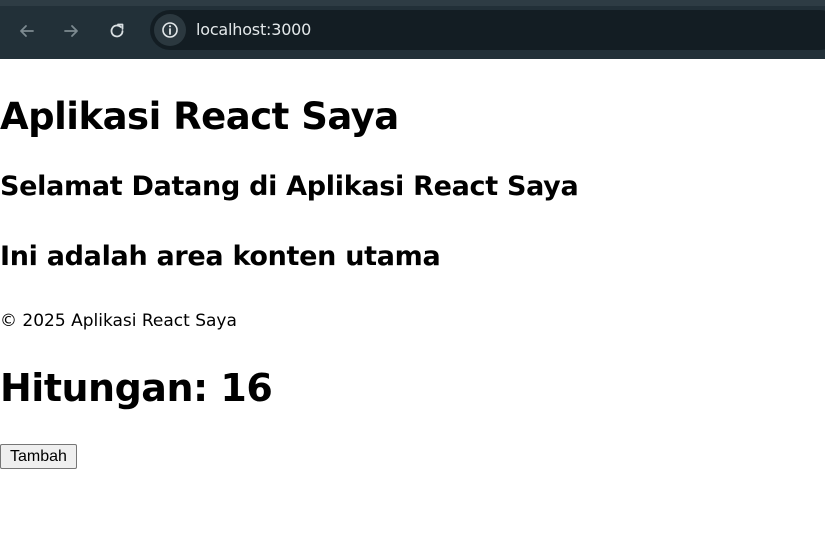  Describe the element at coordinates (289, 186) in the screenshot. I see `welcome-heading: Selamat Datang di Aplikasi React Saya` at that location.